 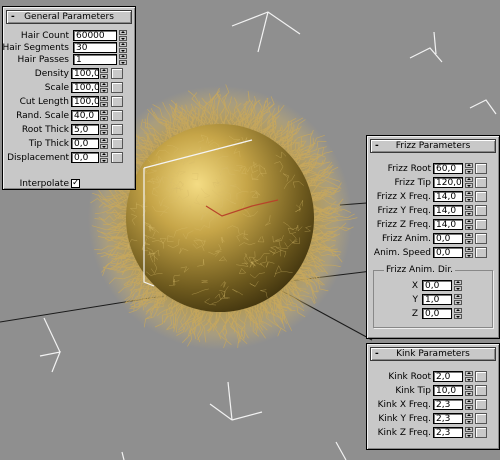 What do you see at coordinates (448, 224) in the screenshot?
I see `frizz-z-freq-field: 14,0` at bounding box center [448, 224].